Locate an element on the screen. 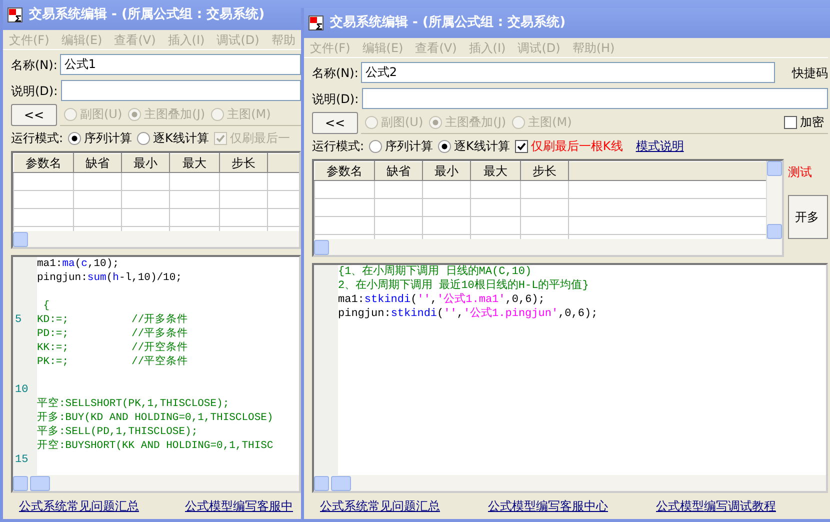 Image resolution: width=830 pixels, height=522 pixels. help-link: 公式模型编写客服中心 is located at coordinates (548, 506).